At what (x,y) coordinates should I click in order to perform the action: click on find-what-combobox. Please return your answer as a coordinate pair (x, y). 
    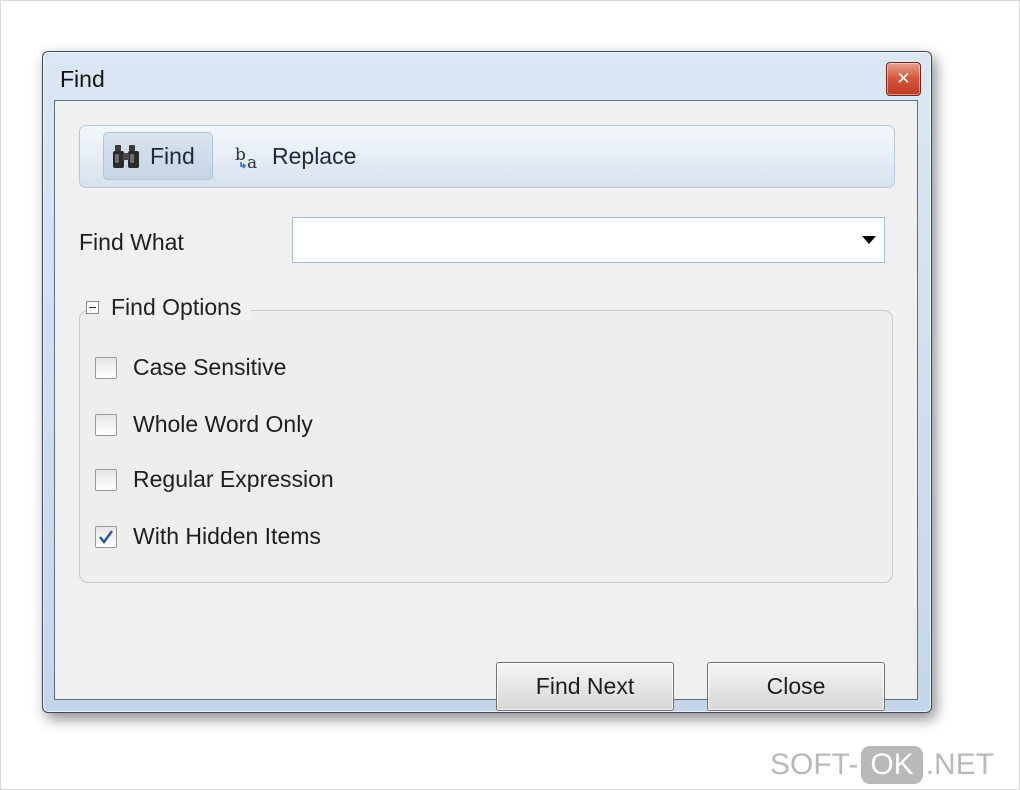
    Looking at the image, I should click on (588, 240).